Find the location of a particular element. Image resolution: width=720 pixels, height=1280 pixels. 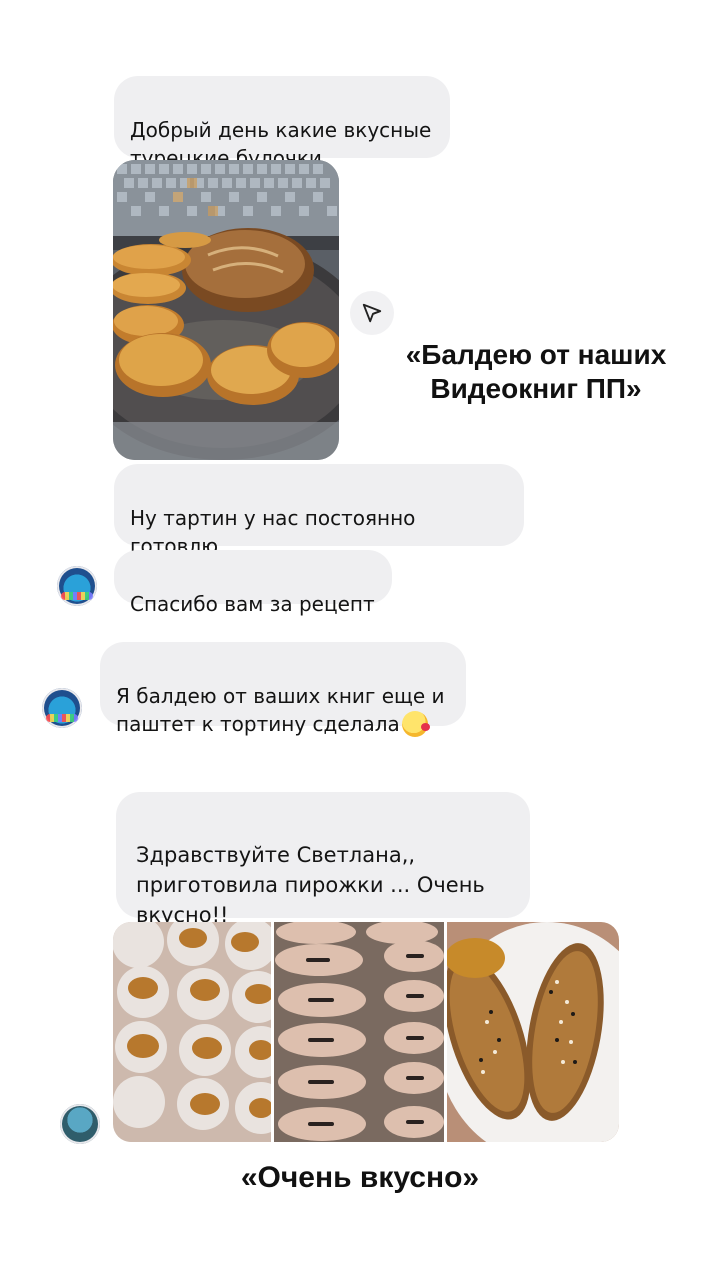

face-blowing-kiss-emoji is located at coordinates (415, 724).